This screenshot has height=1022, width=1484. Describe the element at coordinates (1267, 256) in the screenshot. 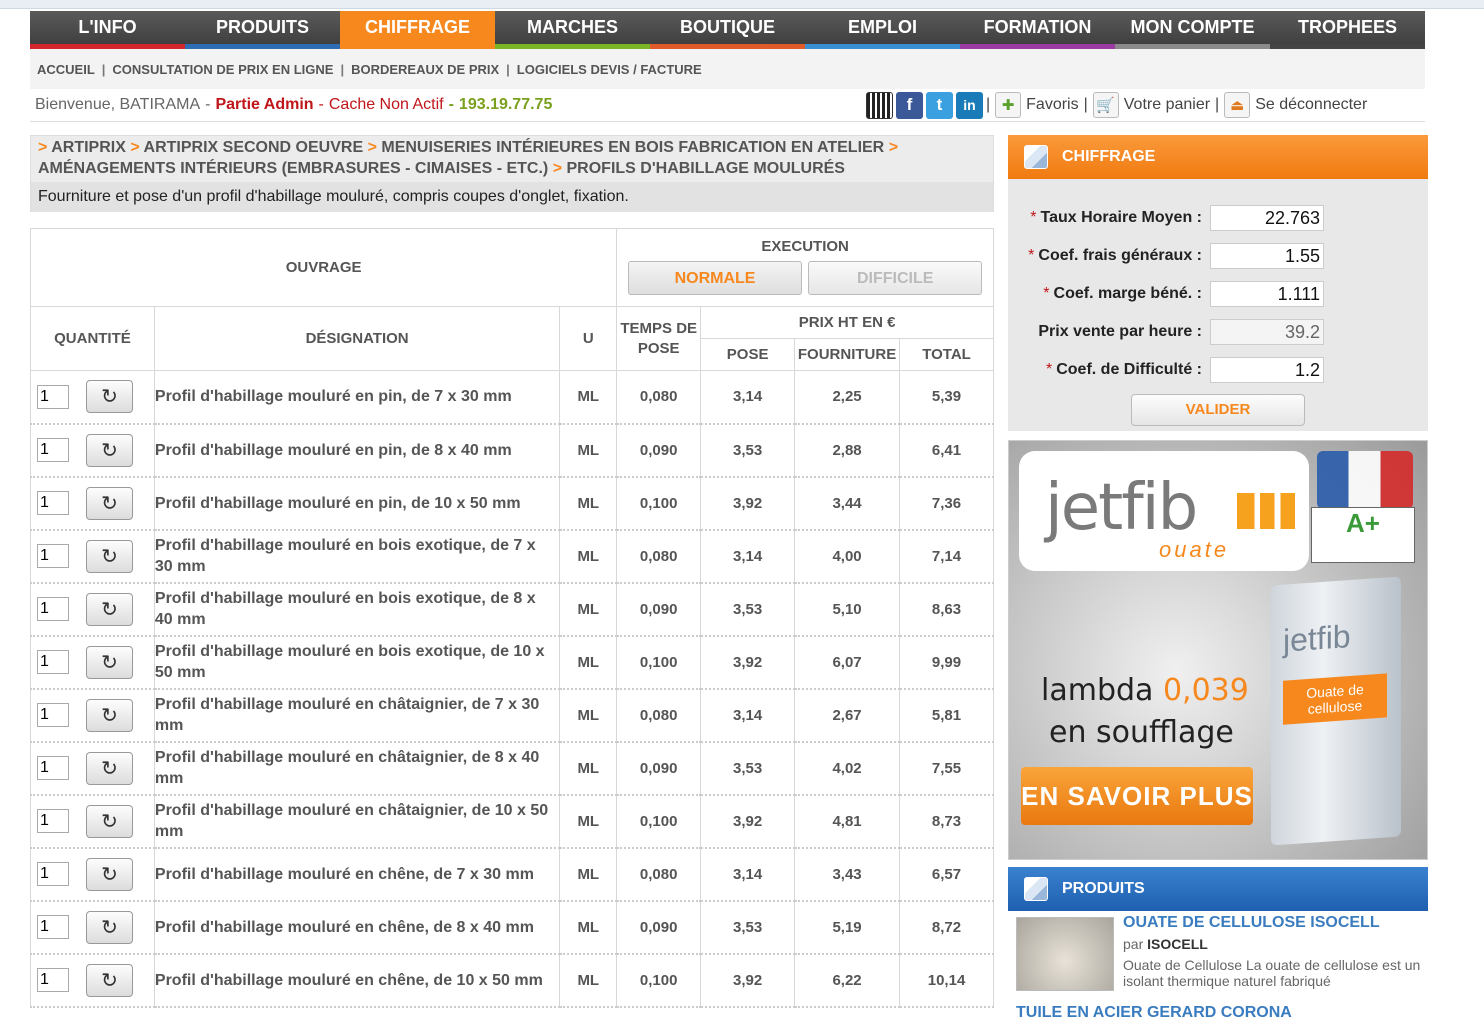

I see `fg-input` at that location.